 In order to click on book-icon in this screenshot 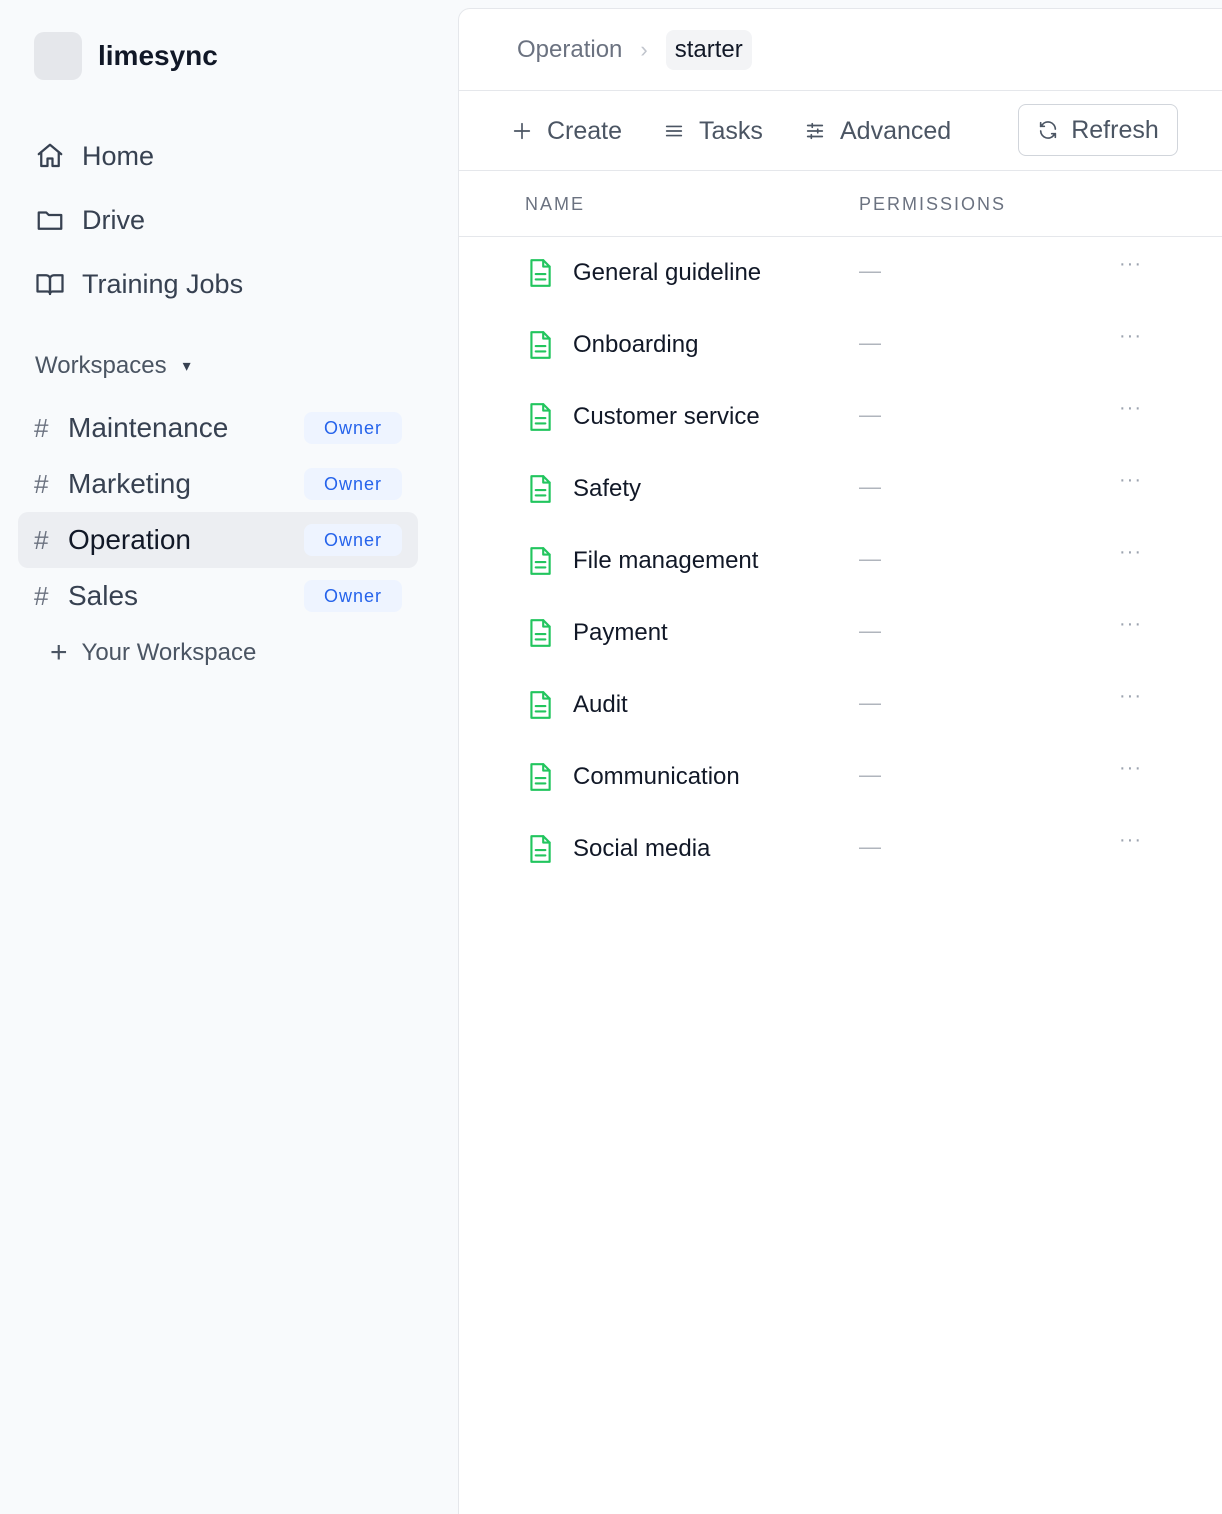, I will do `click(50, 284)`.